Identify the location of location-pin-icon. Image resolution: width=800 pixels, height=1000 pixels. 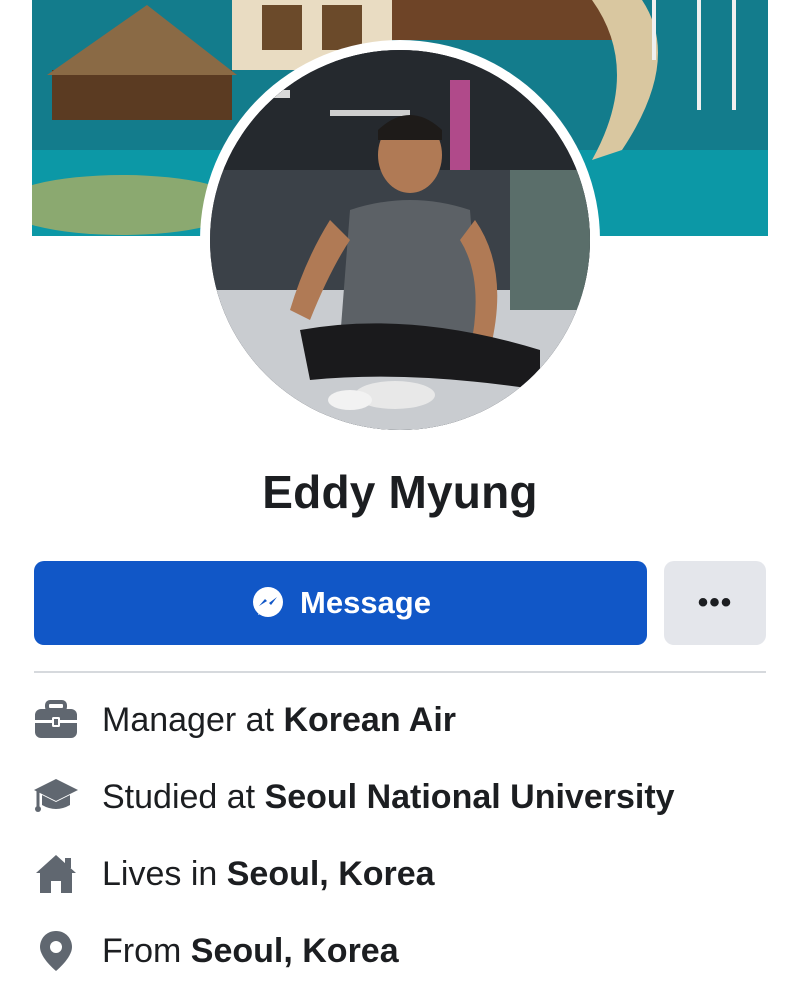
(56, 951).